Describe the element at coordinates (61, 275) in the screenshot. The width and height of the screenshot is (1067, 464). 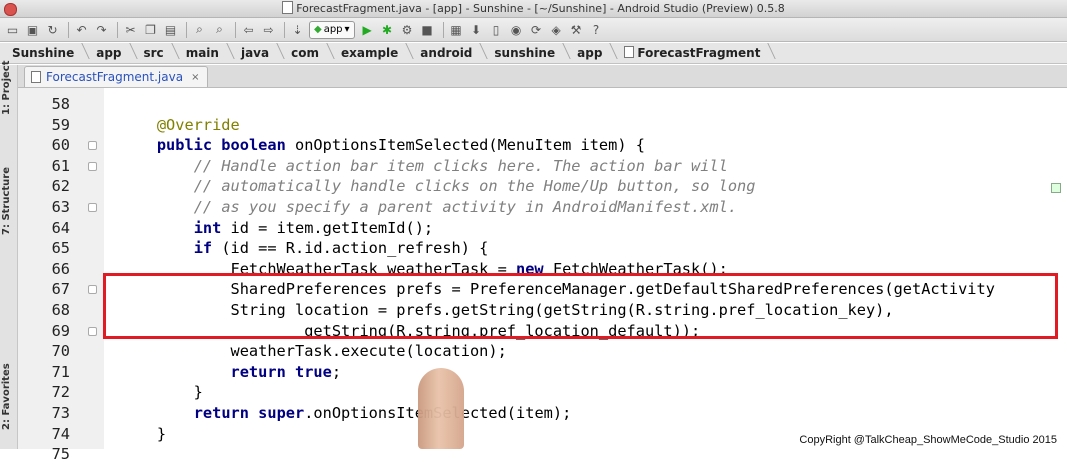
I see `line-number-gutter: 58 59 60 61 62 63 64 65 66 67 68 69 70 71 72 73 74 75` at that location.